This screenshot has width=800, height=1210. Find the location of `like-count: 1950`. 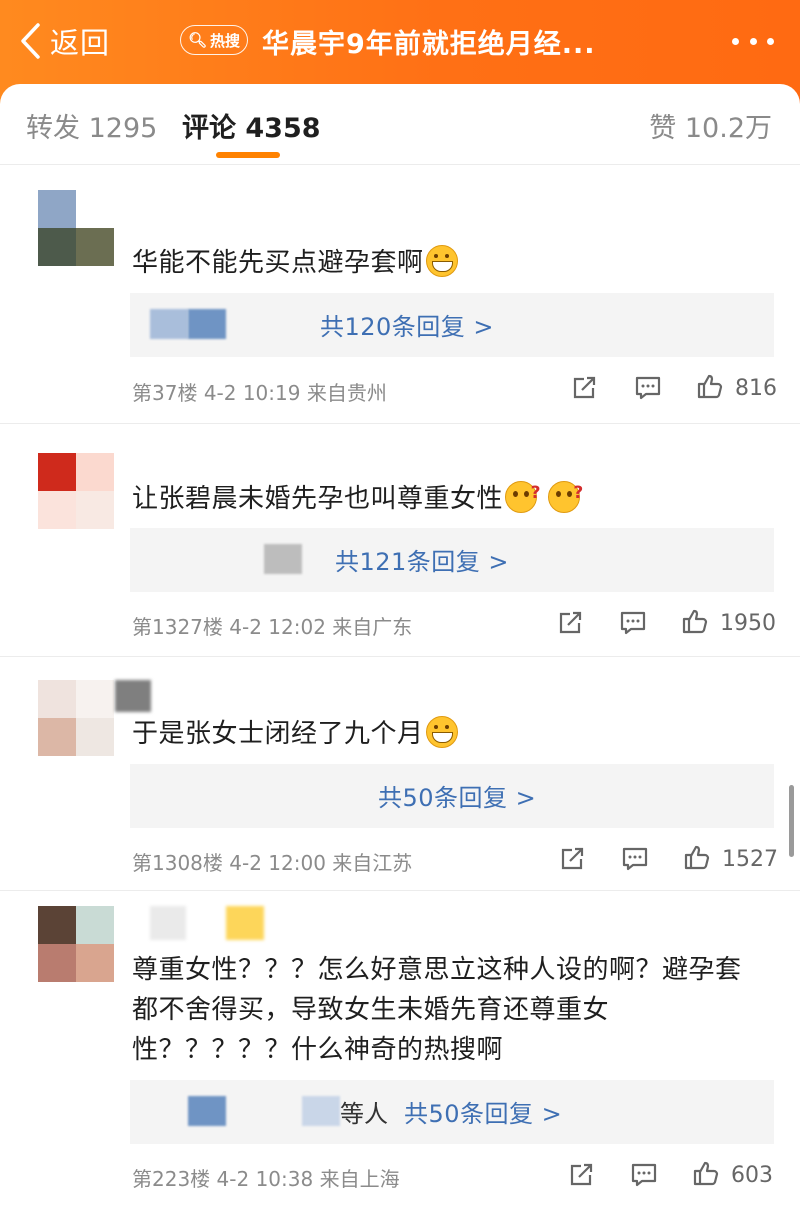

like-count: 1950 is located at coordinates (748, 623).